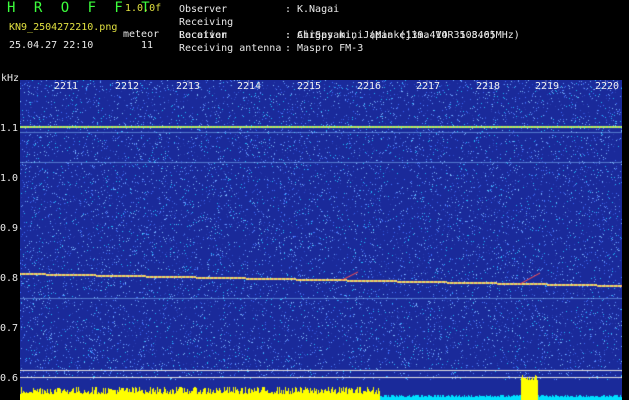  What do you see at coordinates (318, 9) in the screenshot?
I see `info-value: K.Nagai` at bounding box center [318, 9].